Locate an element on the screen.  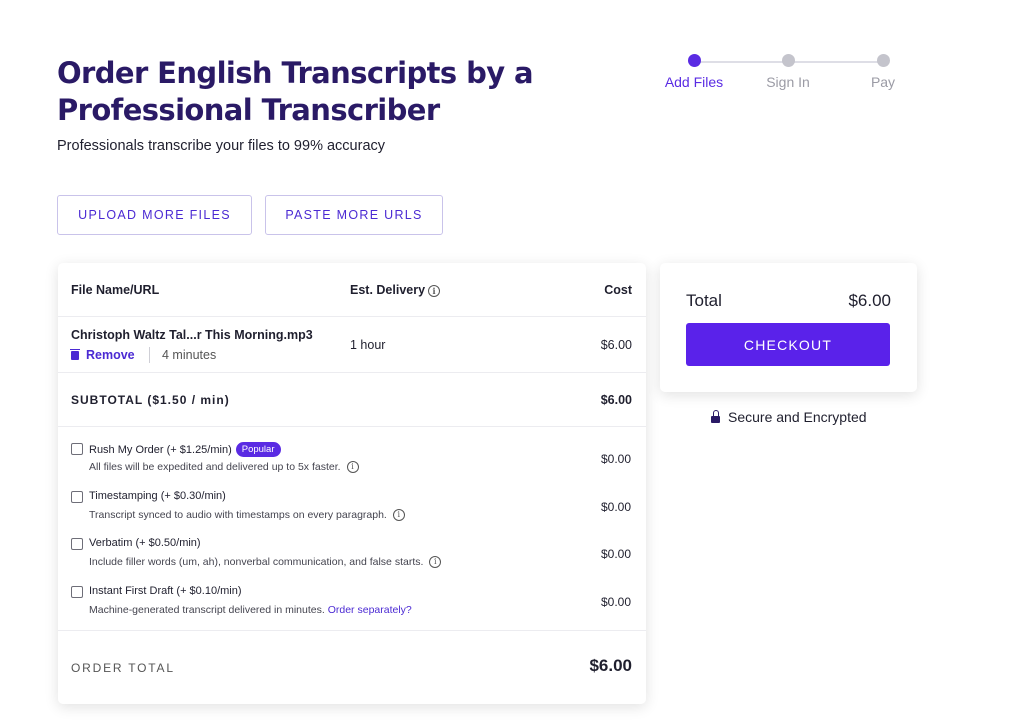
addon-name-text: Rush My Order (+ $1.25/min) is located at coordinates (160, 450).